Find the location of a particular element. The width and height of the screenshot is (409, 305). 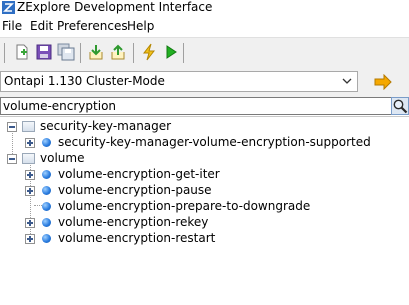

connect-arrow-icon is located at coordinates (383, 82).